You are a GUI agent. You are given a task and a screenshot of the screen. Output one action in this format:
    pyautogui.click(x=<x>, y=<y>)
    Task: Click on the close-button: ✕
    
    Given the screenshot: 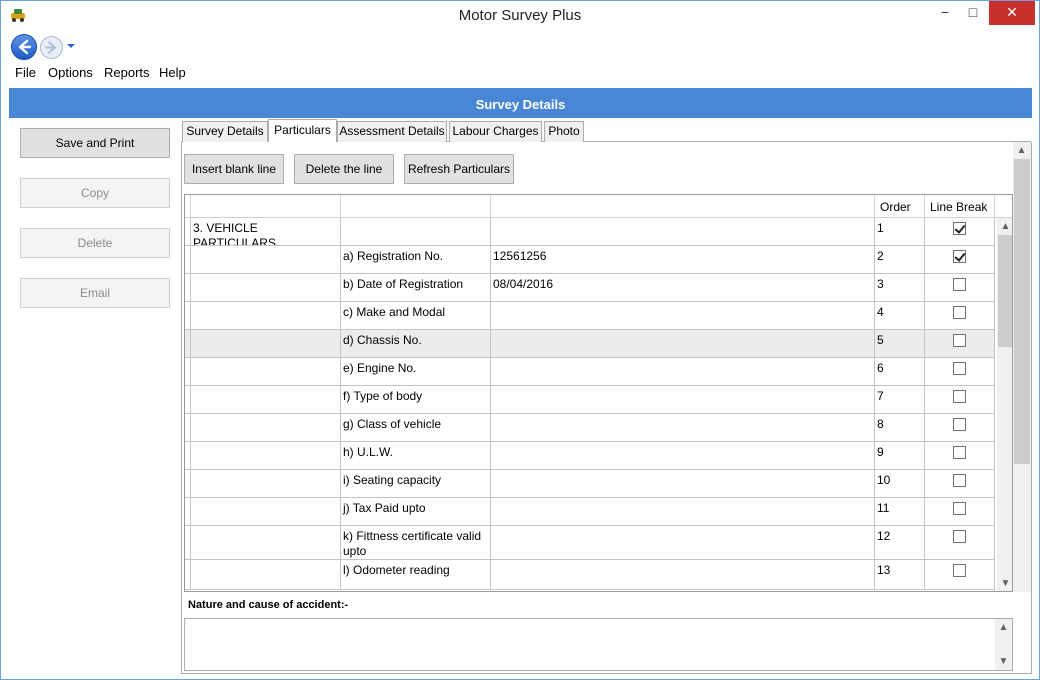 What is the action you would take?
    pyautogui.click(x=1012, y=13)
    